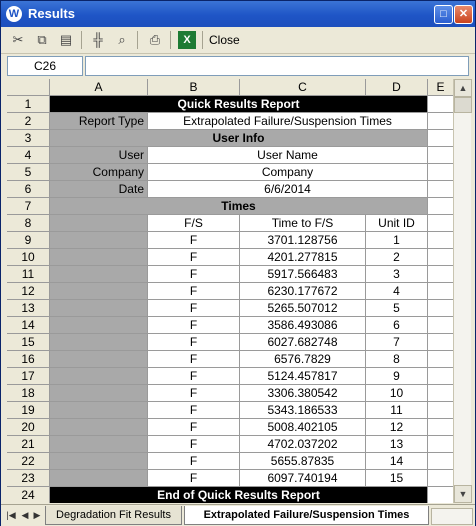  What do you see at coordinates (28, 274) in the screenshot?
I see `row-header: 11` at bounding box center [28, 274].